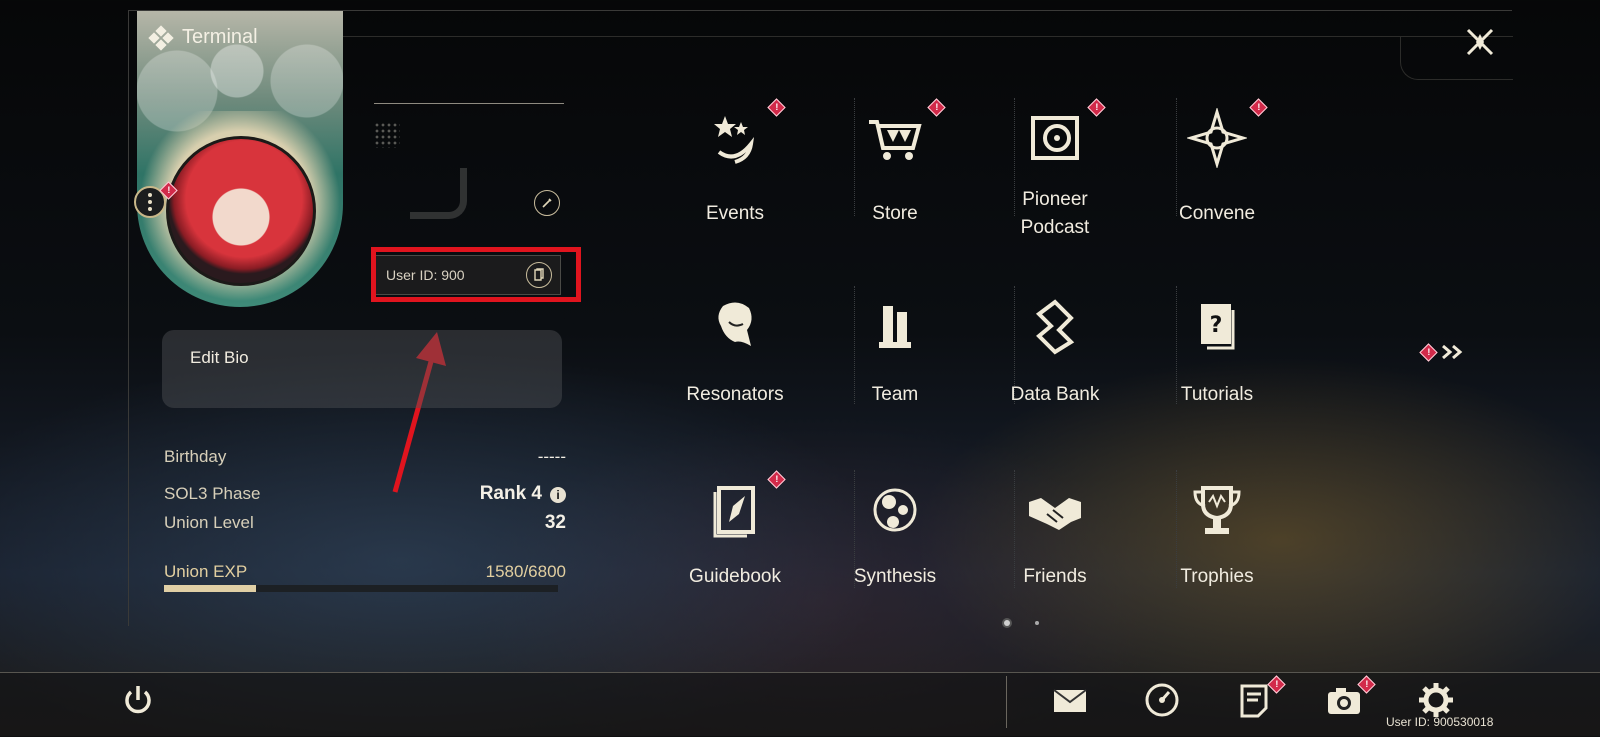 Image resolution: width=1600 pixels, height=737 pixels. I want to click on avatar, so click(241, 211).